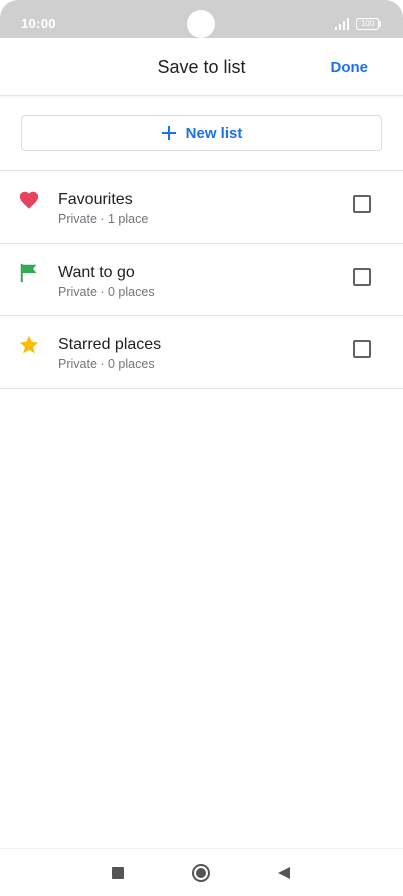 The width and height of the screenshot is (403, 896). What do you see at coordinates (362, 204) in the screenshot?
I see `checkbox-favourites` at bounding box center [362, 204].